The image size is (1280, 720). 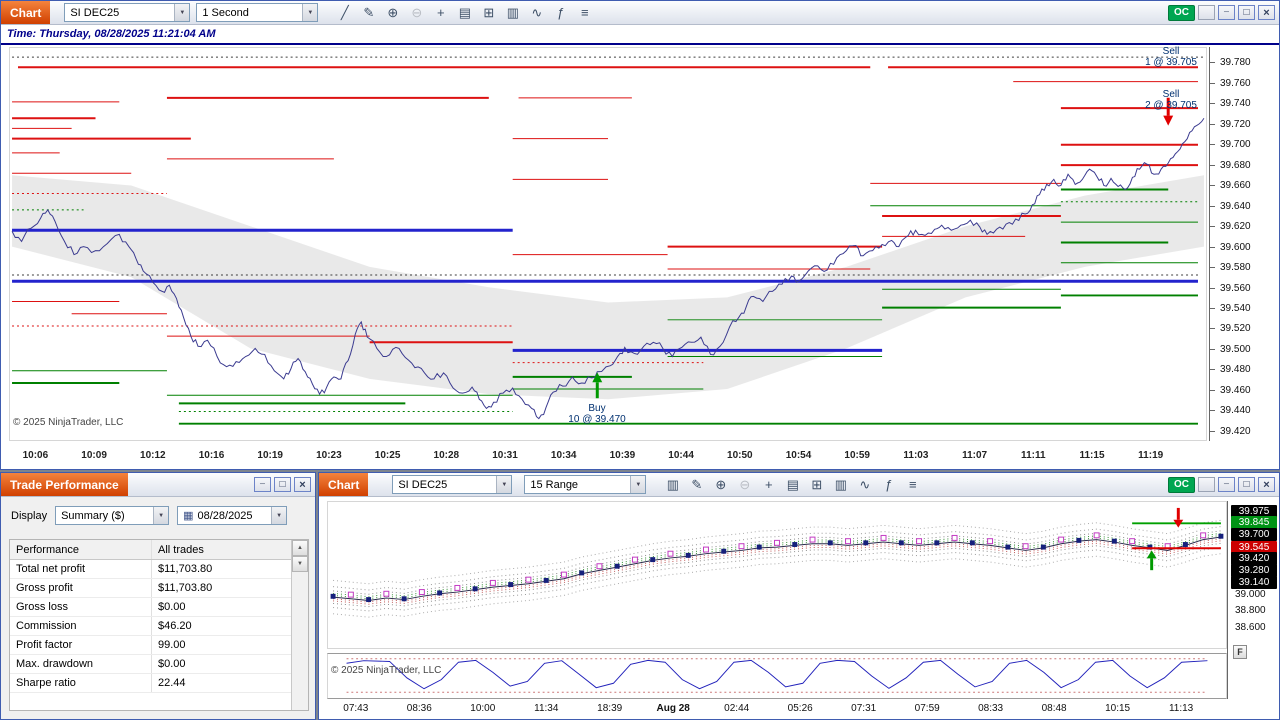 What do you see at coordinates (150, 645) in the screenshot?
I see `table-row: Profit factor 99.00` at bounding box center [150, 645].